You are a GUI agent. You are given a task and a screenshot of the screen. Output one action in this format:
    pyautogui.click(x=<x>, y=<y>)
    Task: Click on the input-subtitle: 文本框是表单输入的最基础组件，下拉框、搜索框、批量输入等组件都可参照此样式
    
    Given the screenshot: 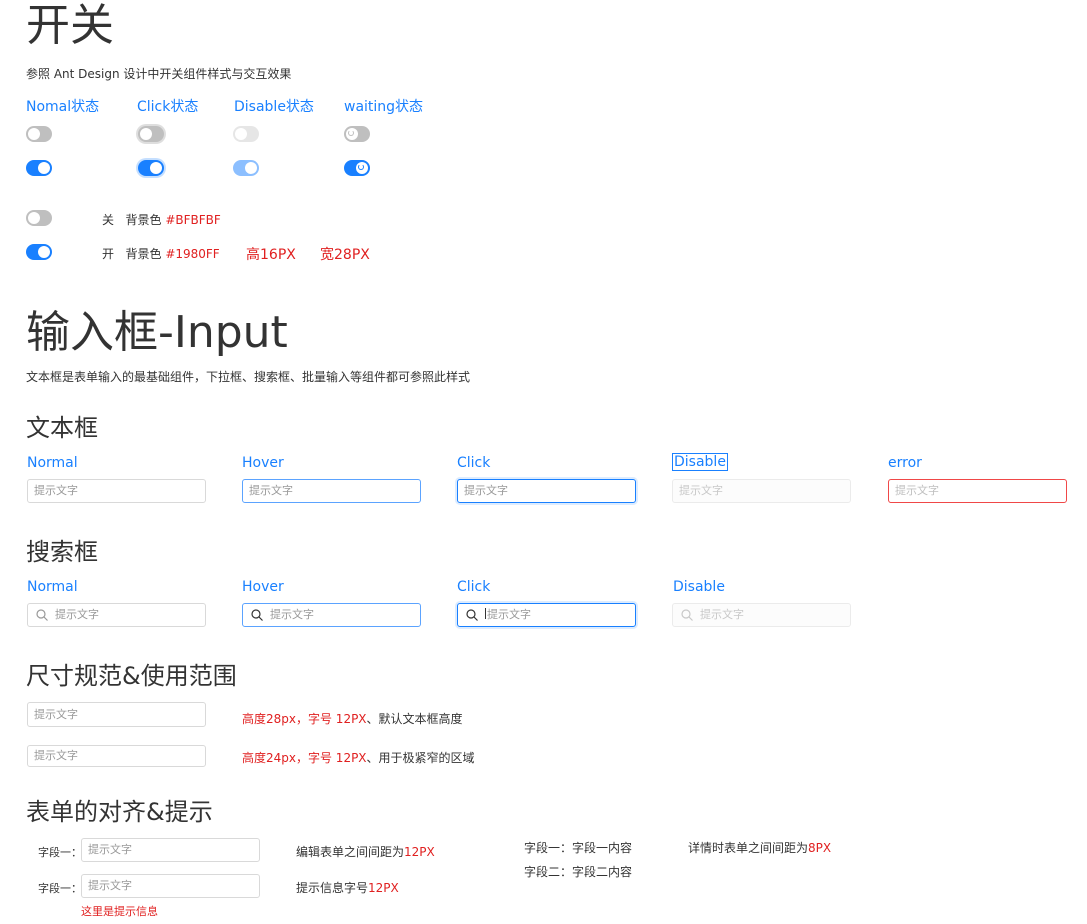 What is the action you would take?
    pyautogui.click(x=248, y=377)
    